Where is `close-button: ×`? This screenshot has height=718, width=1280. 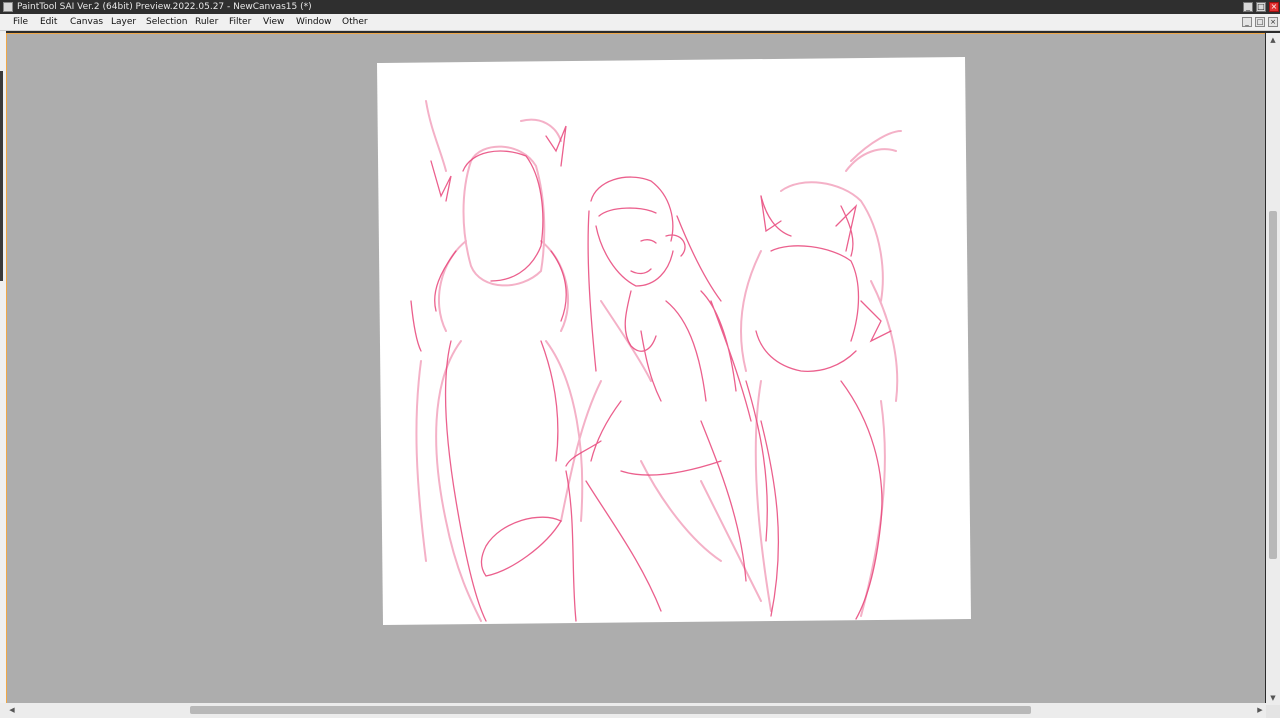 close-button: × is located at coordinates (1274, 7).